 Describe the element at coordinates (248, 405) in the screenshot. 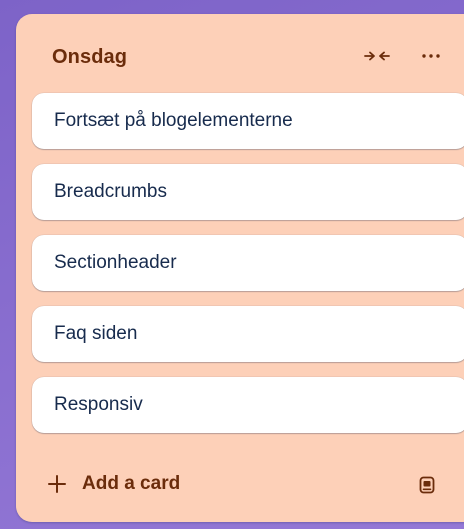

I see `card: Responsiv` at that location.